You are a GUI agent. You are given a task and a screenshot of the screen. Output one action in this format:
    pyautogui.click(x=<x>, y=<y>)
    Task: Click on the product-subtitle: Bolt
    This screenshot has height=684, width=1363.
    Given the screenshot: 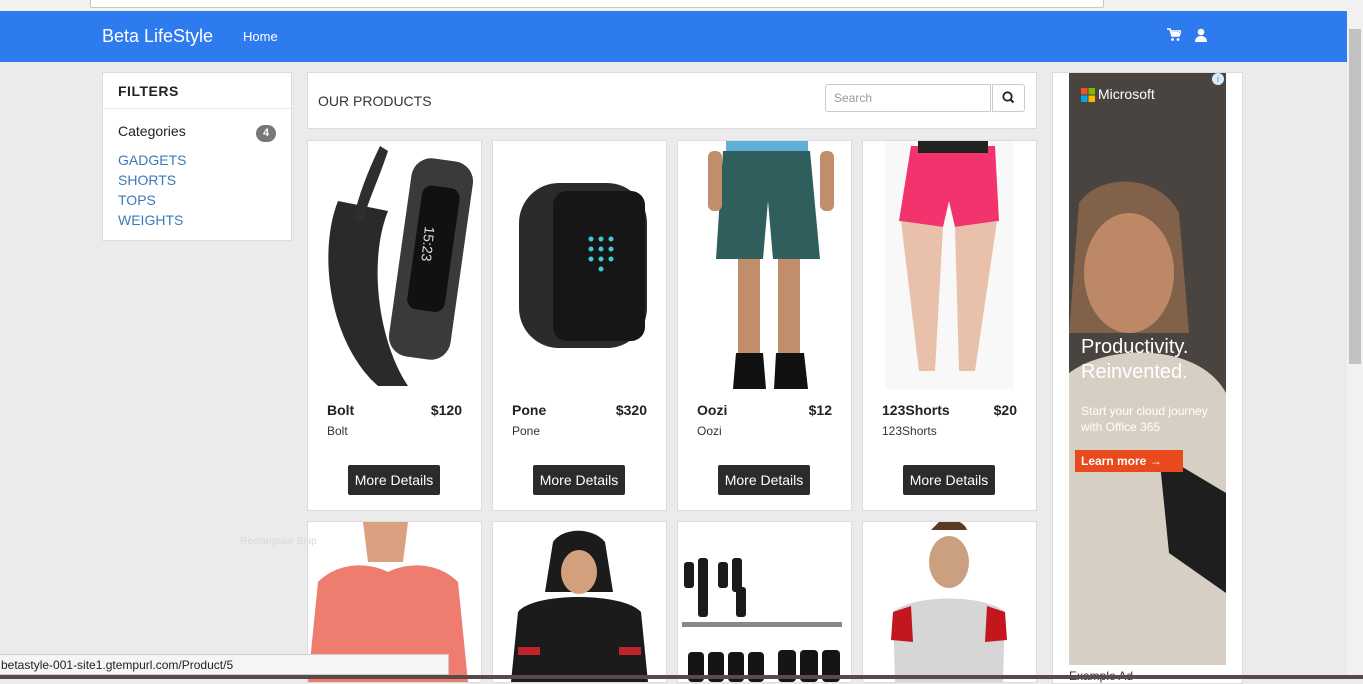 What is the action you would take?
    pyautogui.click(x=337, y=431)
    